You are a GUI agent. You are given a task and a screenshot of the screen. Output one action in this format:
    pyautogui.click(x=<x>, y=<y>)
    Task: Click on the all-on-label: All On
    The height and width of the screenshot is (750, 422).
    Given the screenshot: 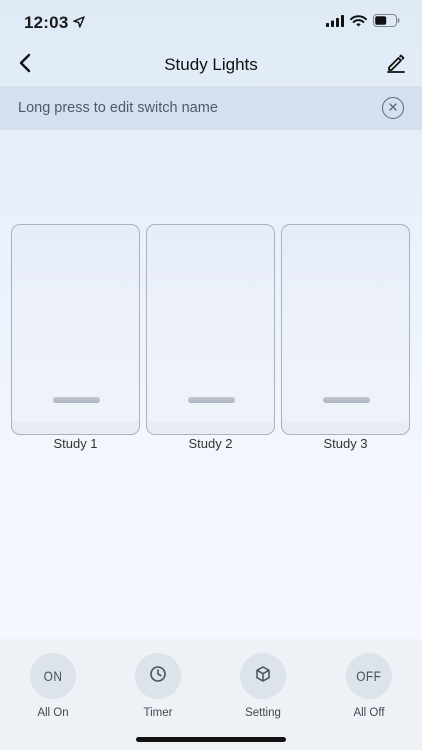 What is the action you would take?
    pyautogui.click(x=53, y=713)
    